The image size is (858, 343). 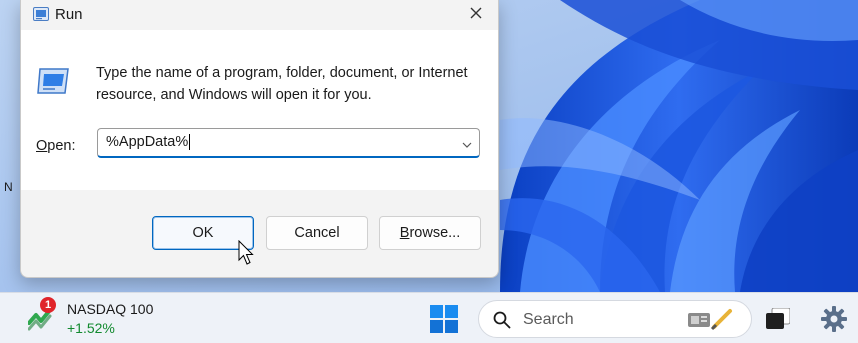 What do you see at coordinates (502, 322) in the screenshot?
I see `search-icon` at bounding box center [502, 322].